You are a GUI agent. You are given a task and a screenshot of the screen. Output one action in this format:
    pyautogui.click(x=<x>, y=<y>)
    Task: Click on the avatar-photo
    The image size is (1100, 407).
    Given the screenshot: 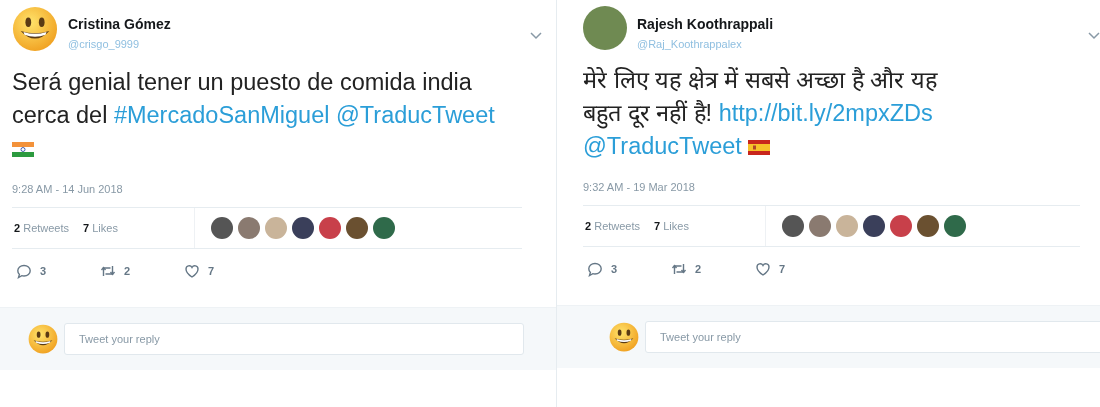 What is the action you would take?
    pyautogui.click(x=605, y=28)
    